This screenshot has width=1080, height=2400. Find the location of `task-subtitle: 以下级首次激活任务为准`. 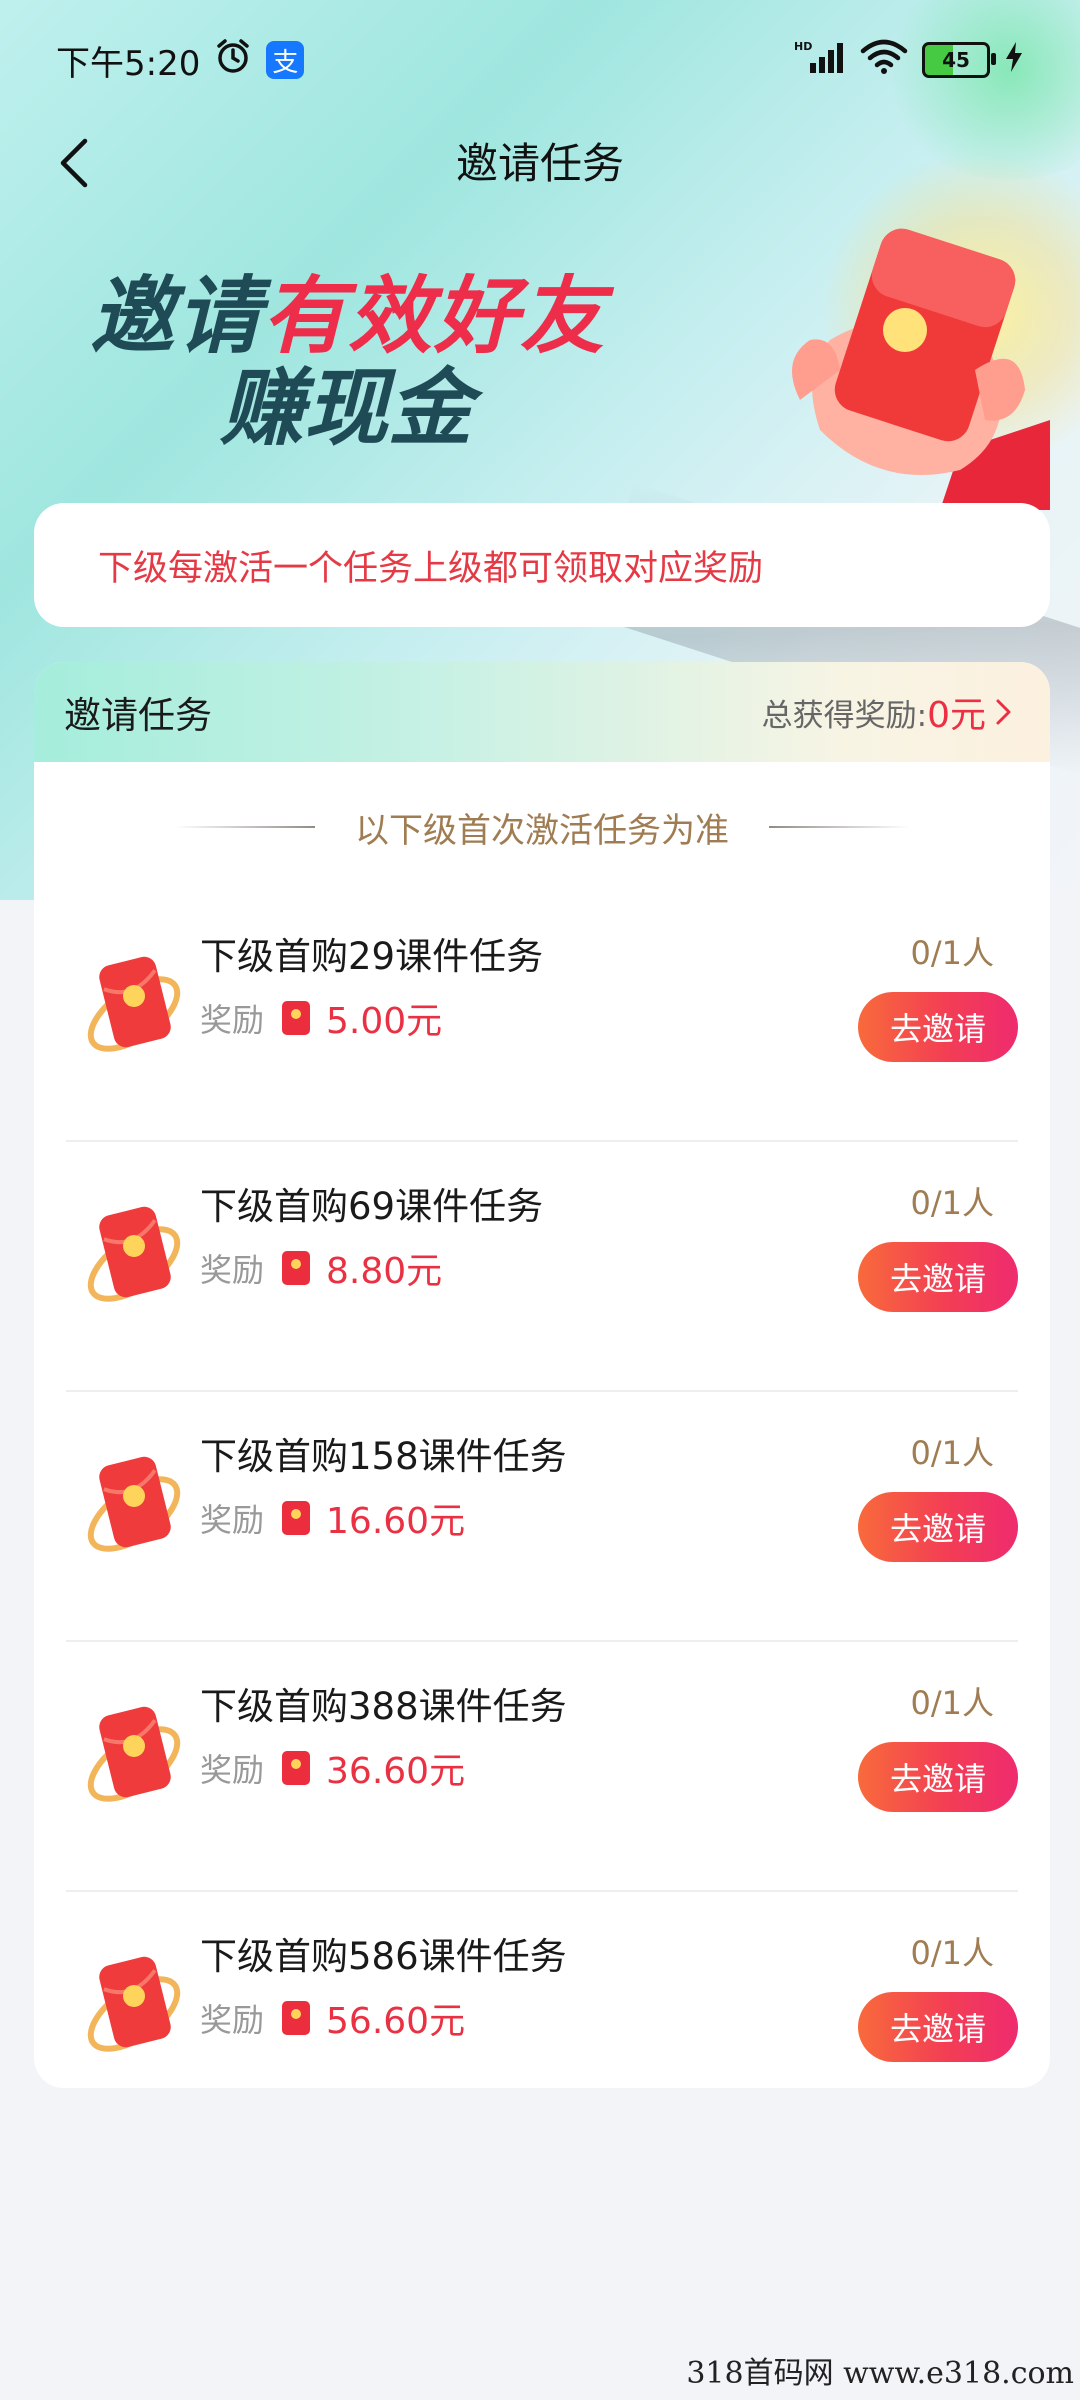

task-subtitle: 以下级首次激活任务为准 is located at coordinates (542, 830).